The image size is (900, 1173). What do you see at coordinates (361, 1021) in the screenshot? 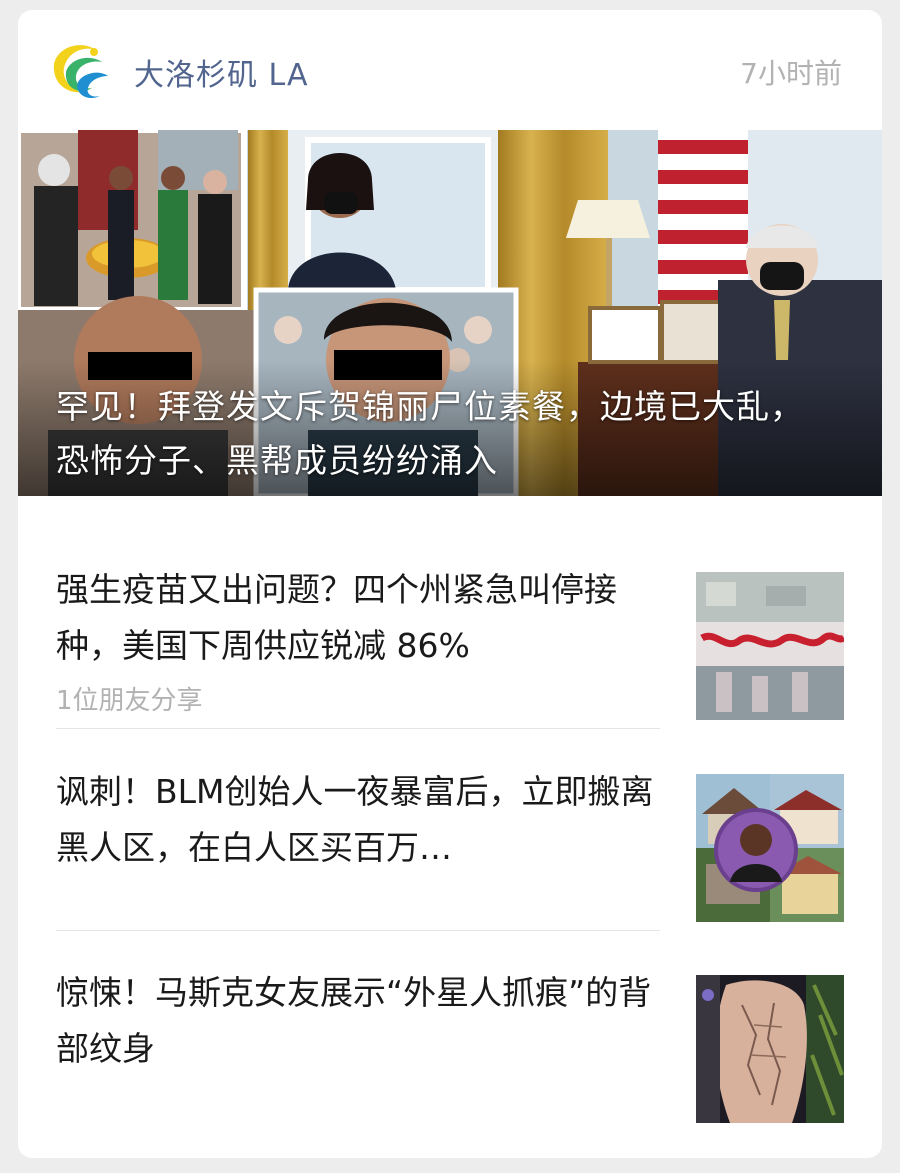
I see `article-title: 惊悚！马斯克女友展示“外星人抓痕”的背部纹身` at bounding box center [361, 1021].